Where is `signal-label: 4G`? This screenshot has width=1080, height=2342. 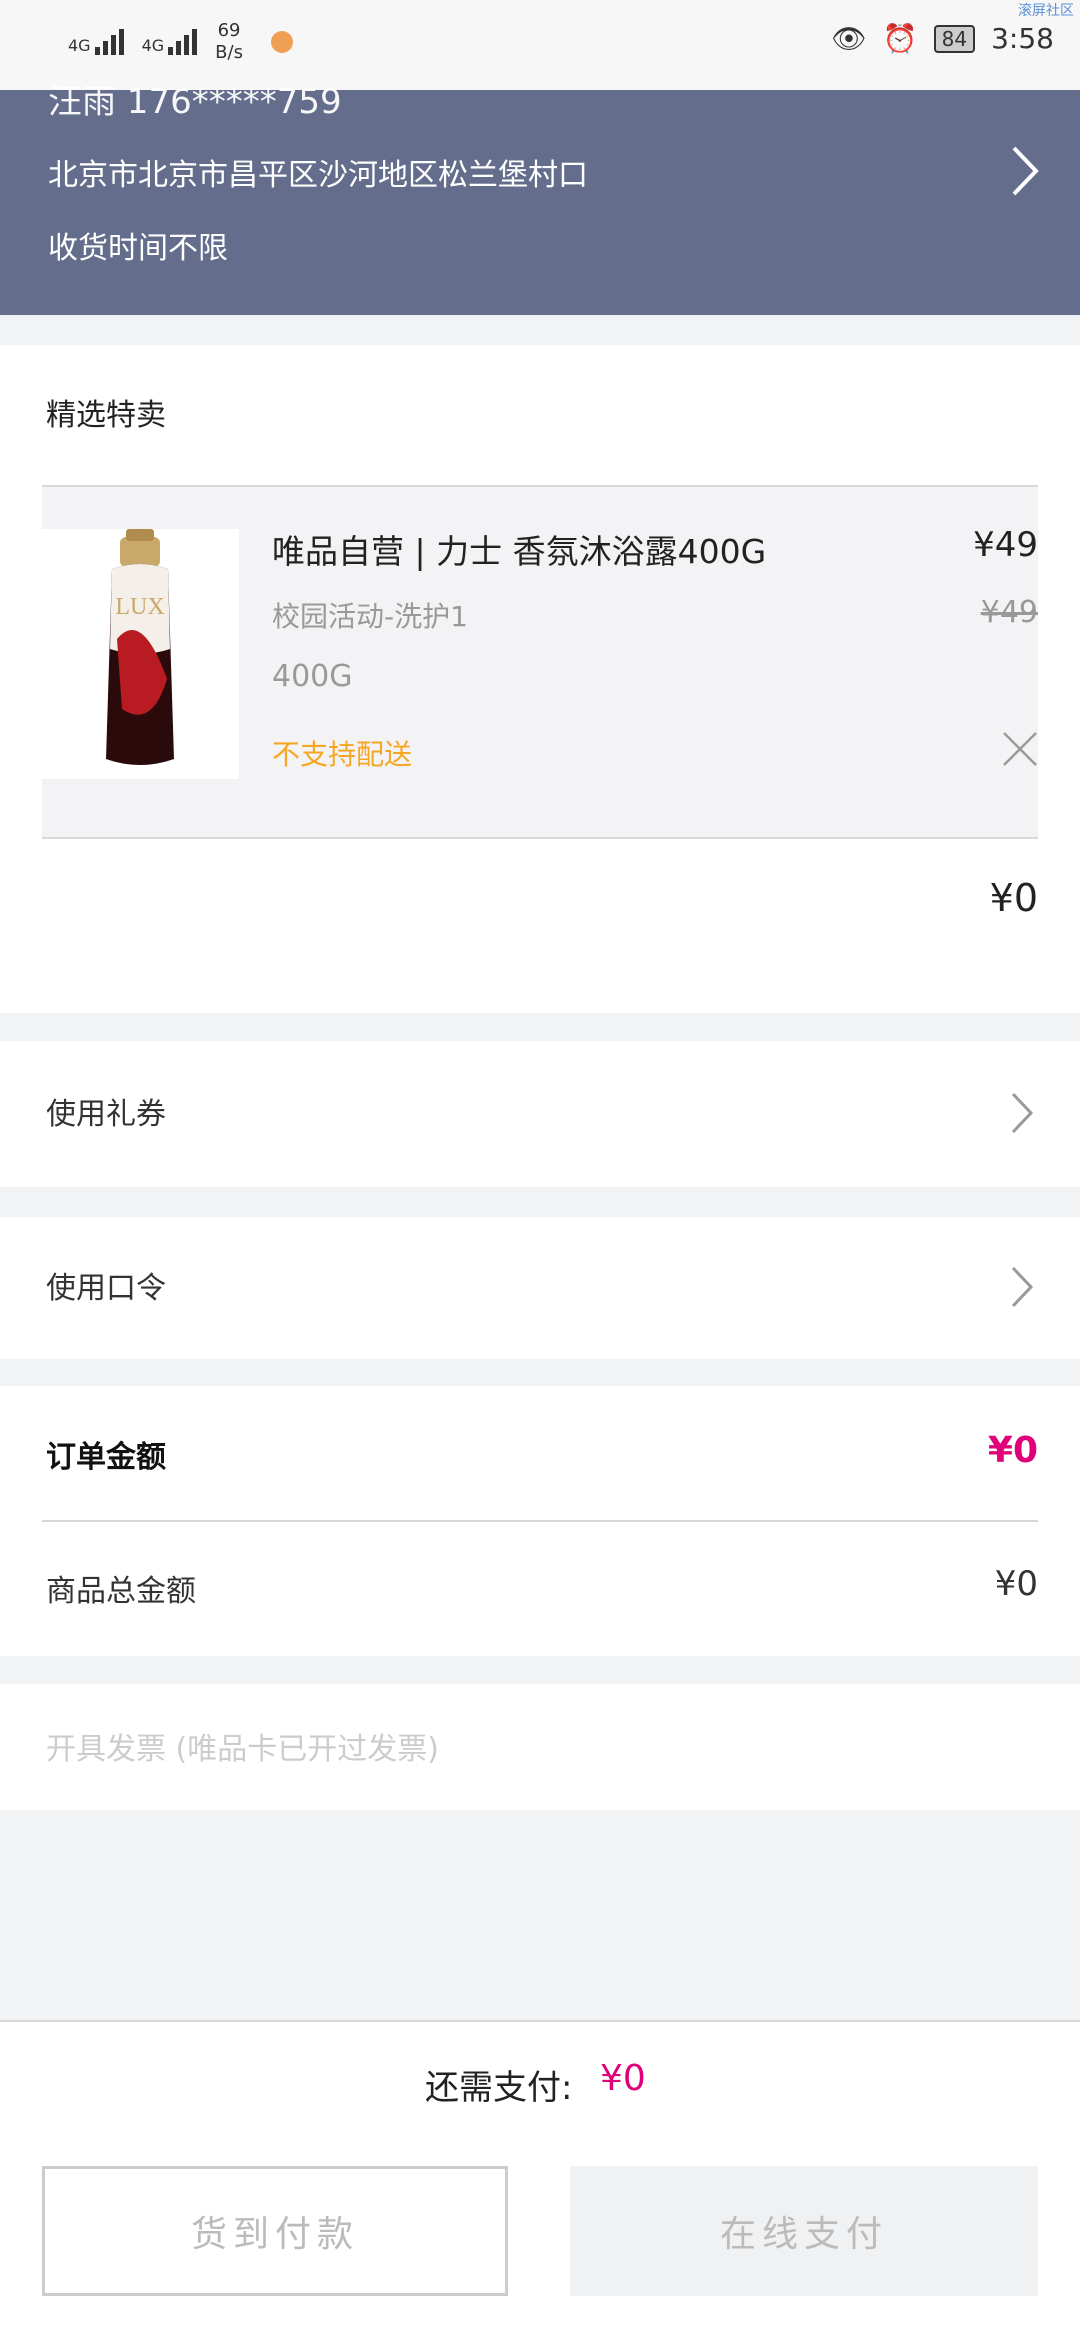 signal-label: 4G is located at coordinates (79, 45).